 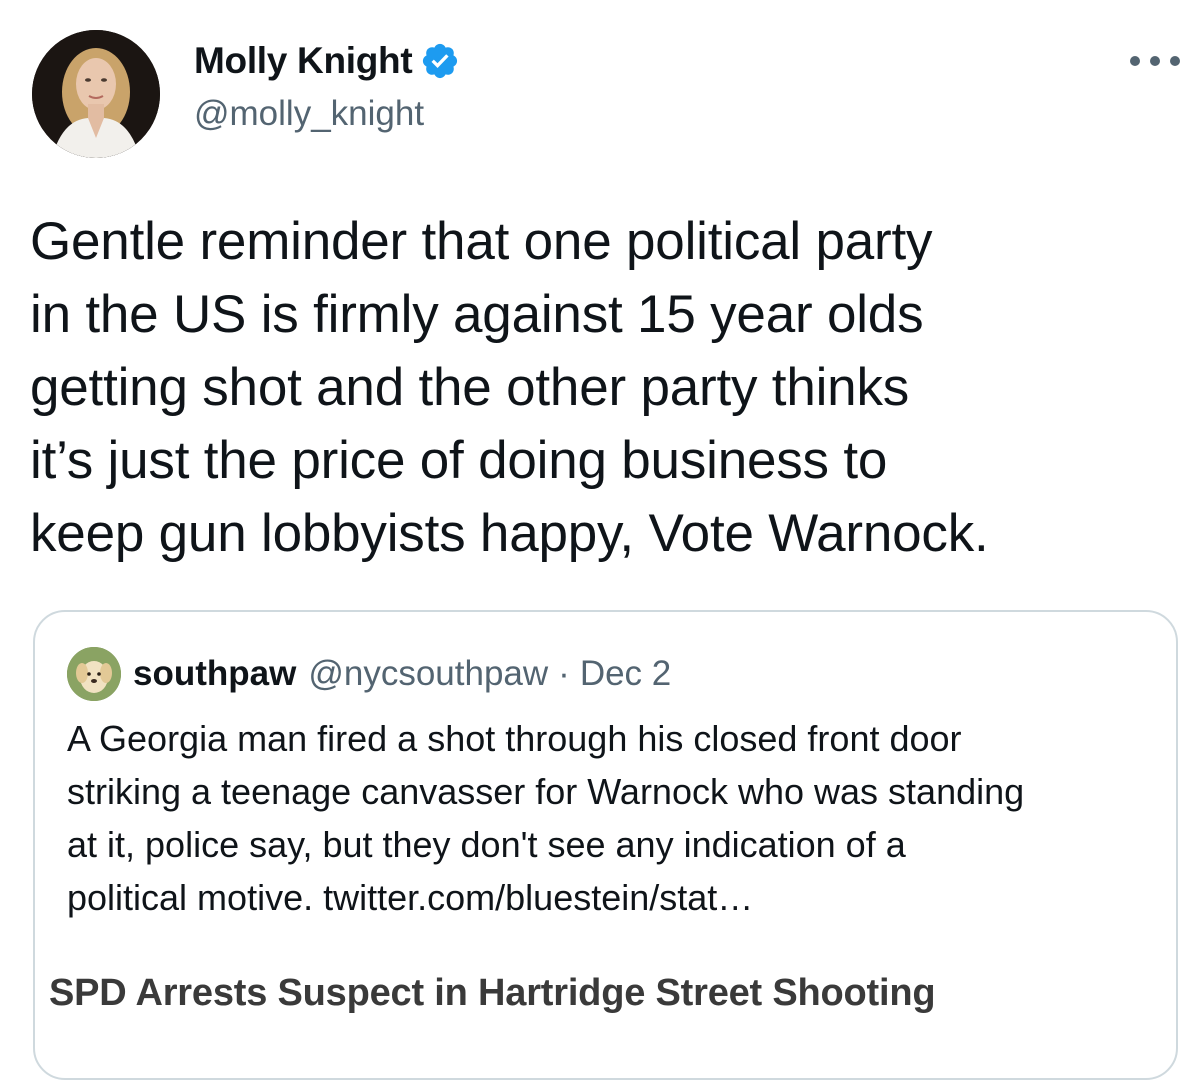 I want to click on author-avatar-image, so click(x=96, y=94).